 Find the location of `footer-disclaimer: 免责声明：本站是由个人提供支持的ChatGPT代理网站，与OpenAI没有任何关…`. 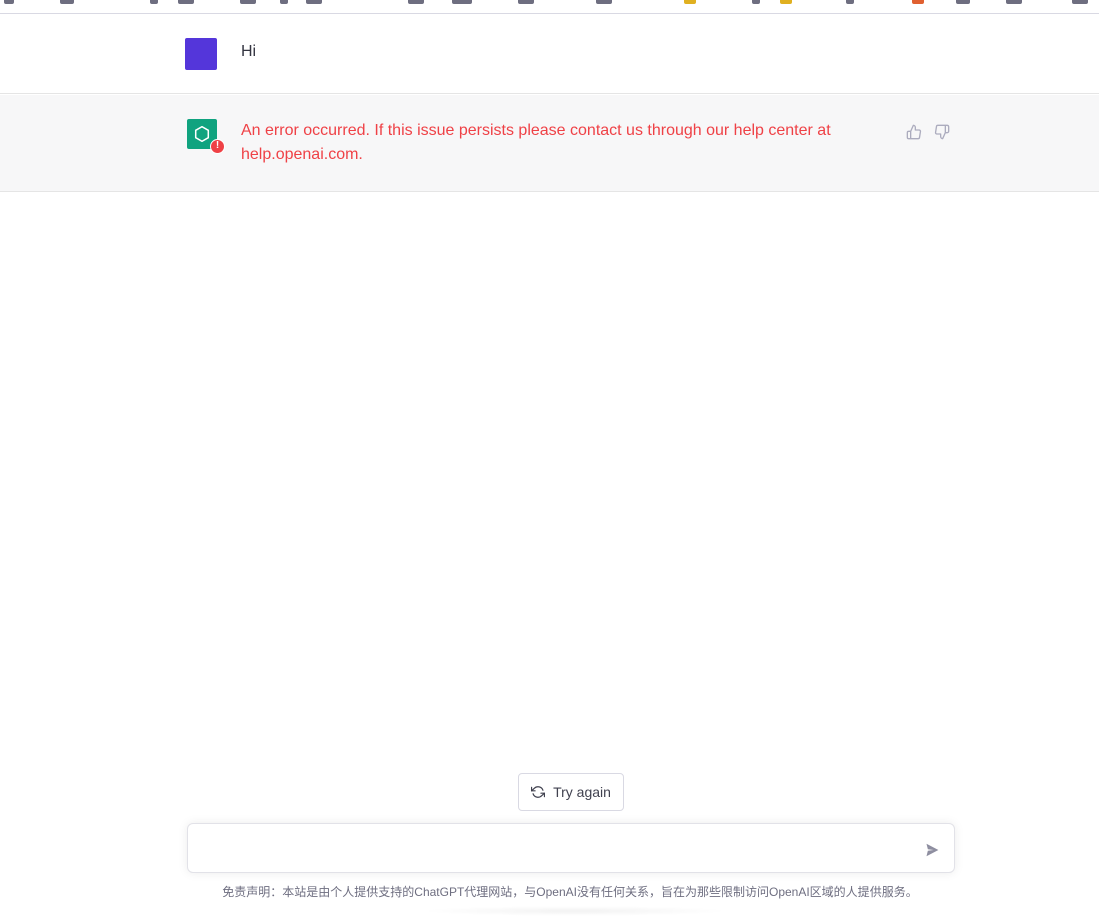

footer-disclaimer: 免责声明：本站是由个人提供支持的ChatGPT代理网站，与OpenAI没有任何关… is located at coordinates (570, 892).